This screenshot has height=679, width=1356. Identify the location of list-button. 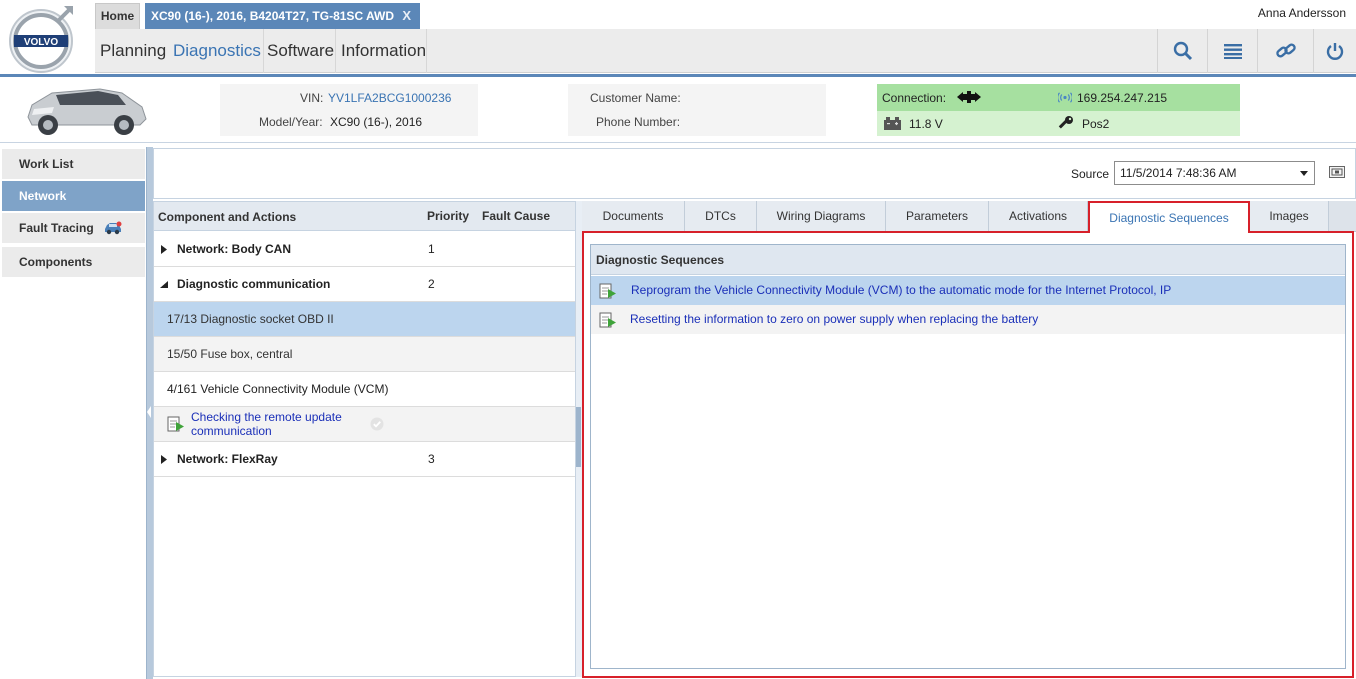
(1232, 51).